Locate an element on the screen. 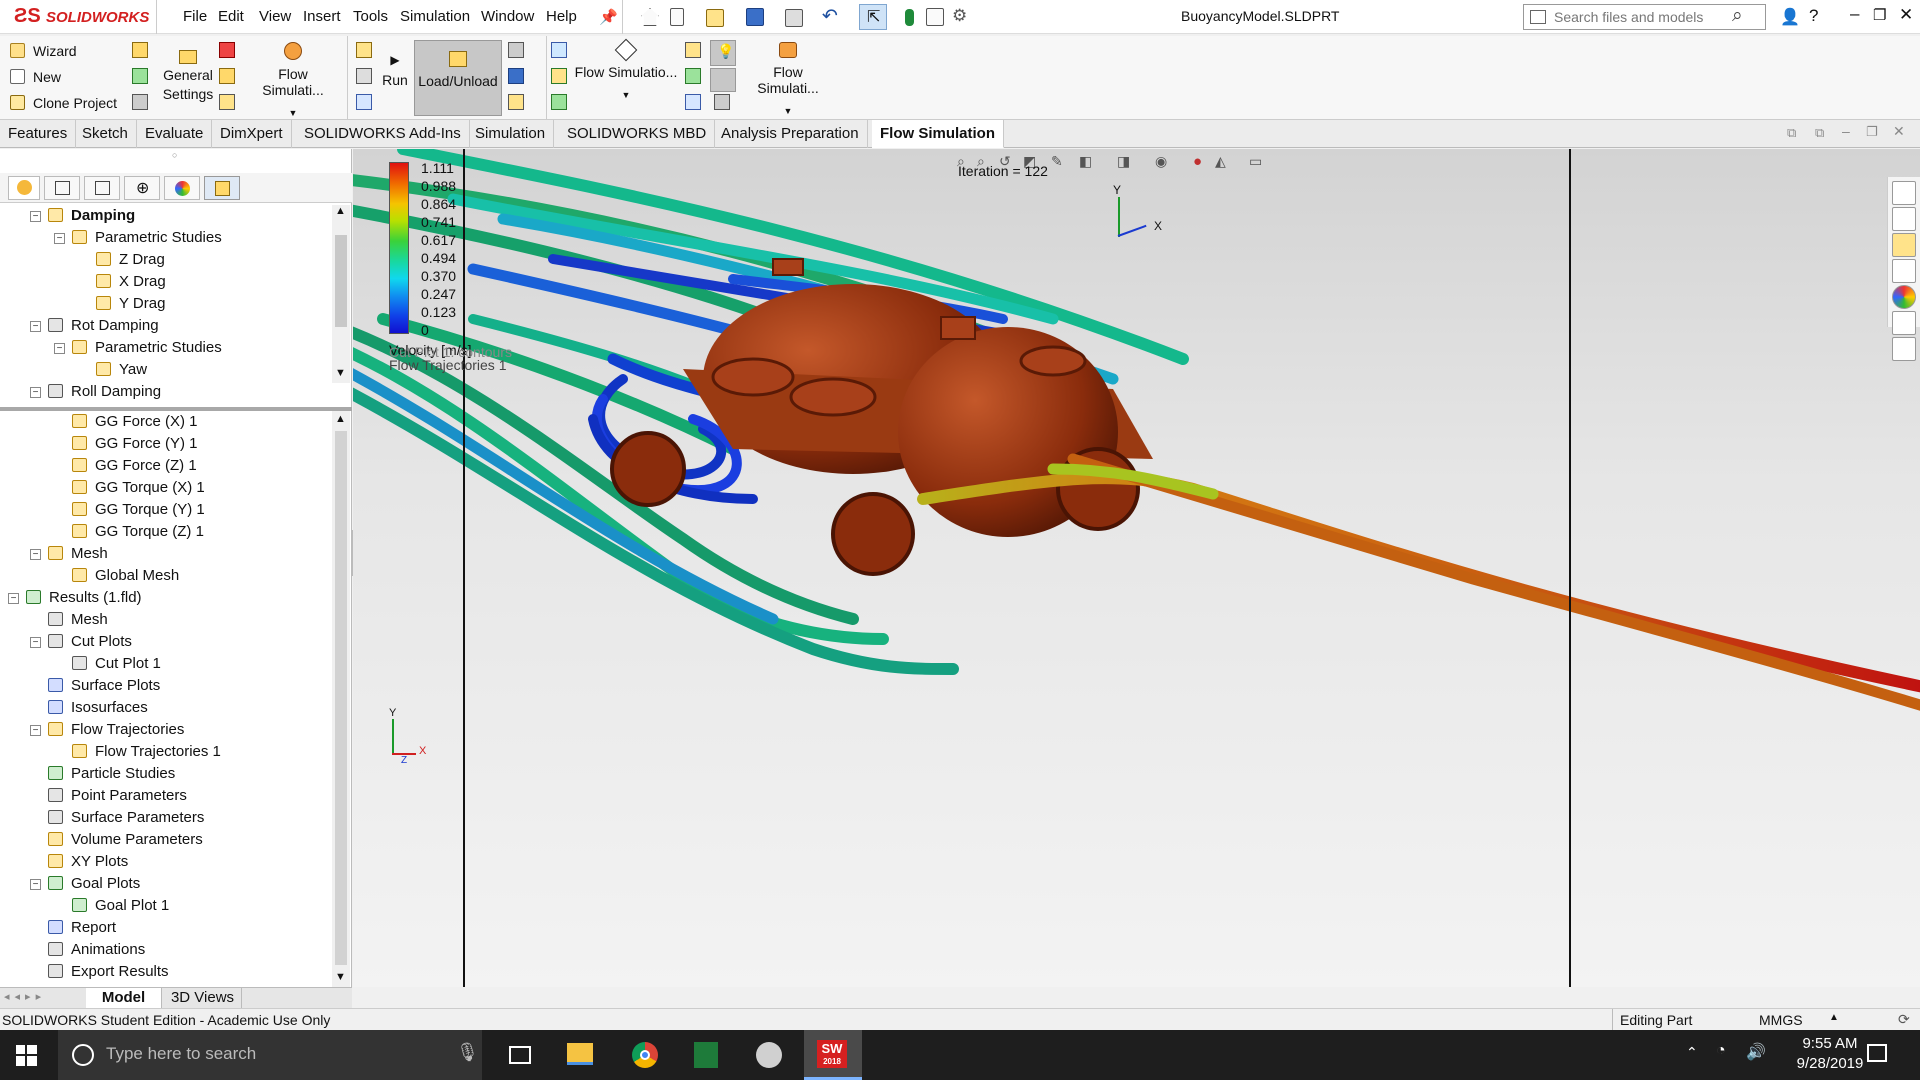  panel-handle: ○ is located at coordinates (174, 155).